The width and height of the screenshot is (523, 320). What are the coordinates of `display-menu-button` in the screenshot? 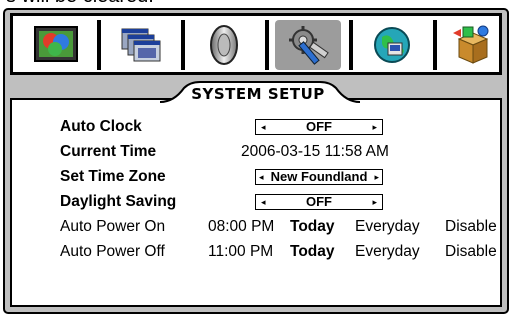 It's located at (56, 45).